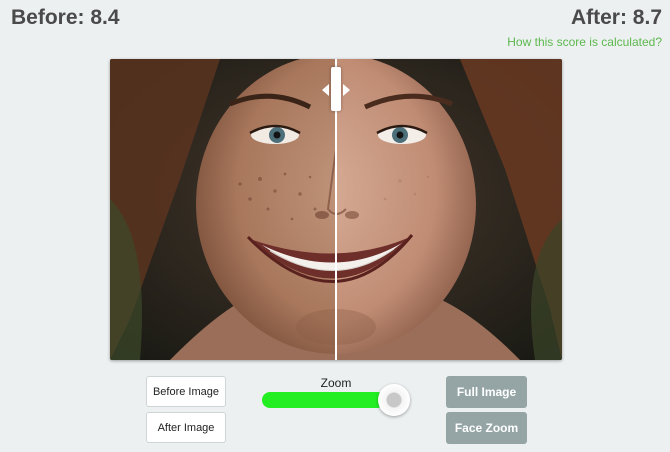 This screenshot has height=452, width=670. What do you see at coordinates (186, 427) in the screenshot?
I see `after-image-button: After Image` at bounding box center [186, 427].